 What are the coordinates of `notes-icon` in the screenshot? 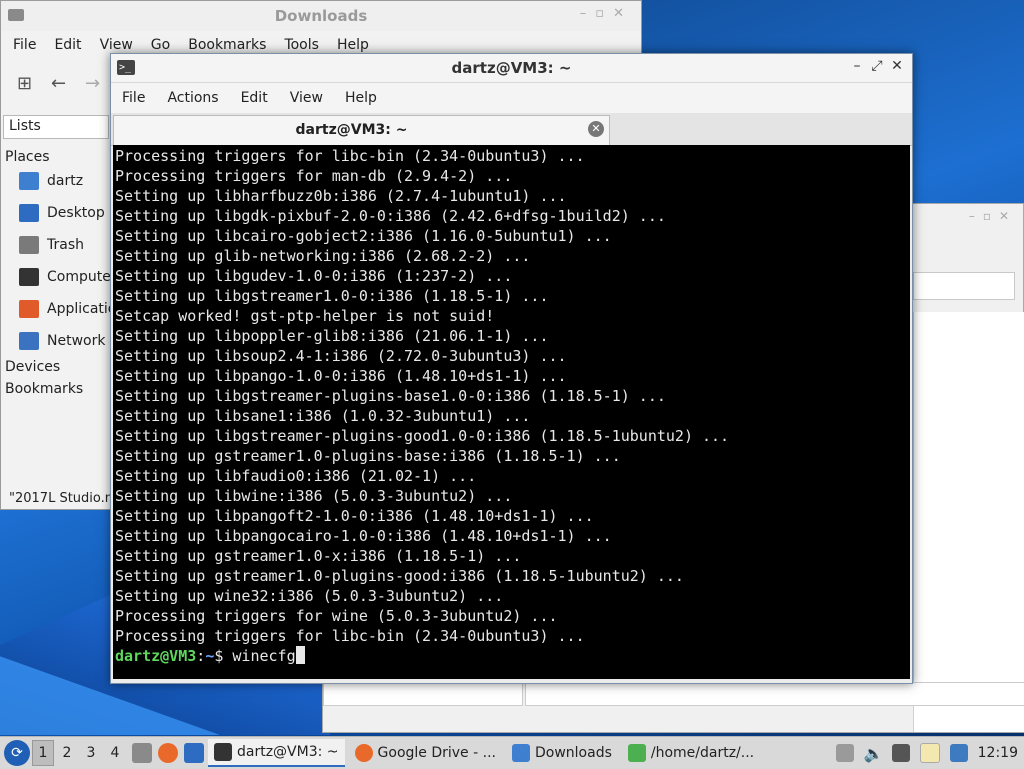 It's located at (929, 753).